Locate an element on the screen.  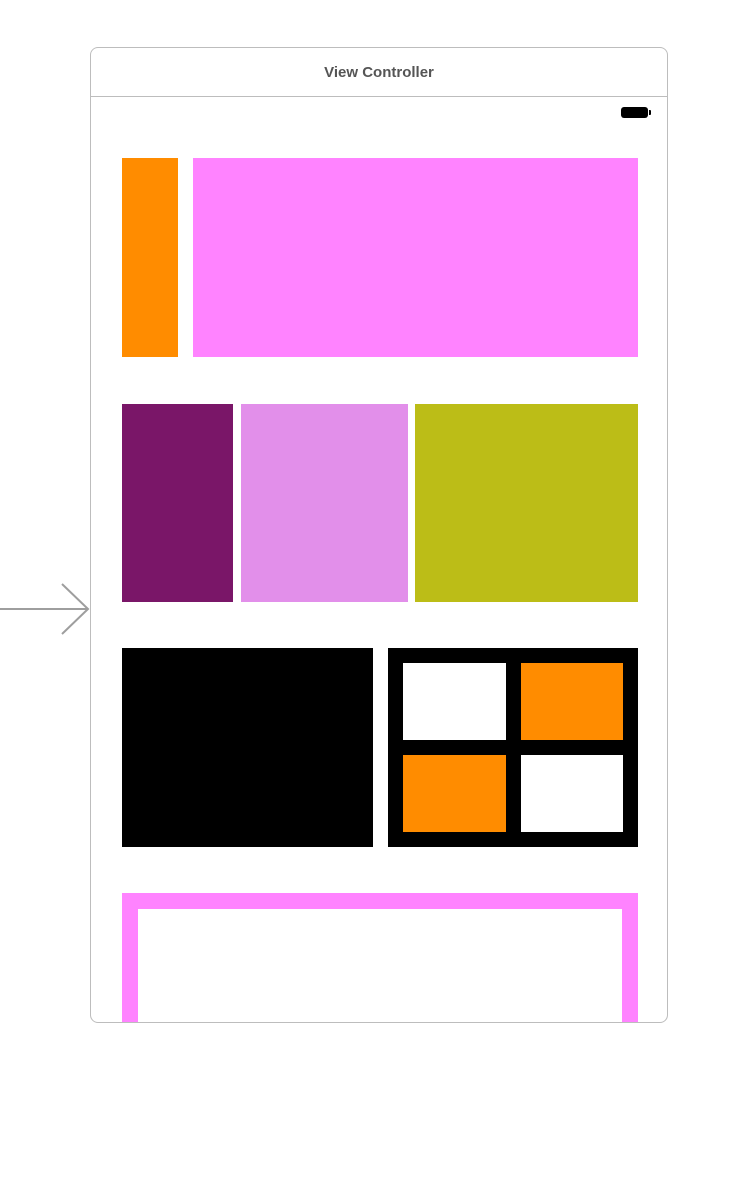
magenta-bordered-view is located at coordinates (380, 957).